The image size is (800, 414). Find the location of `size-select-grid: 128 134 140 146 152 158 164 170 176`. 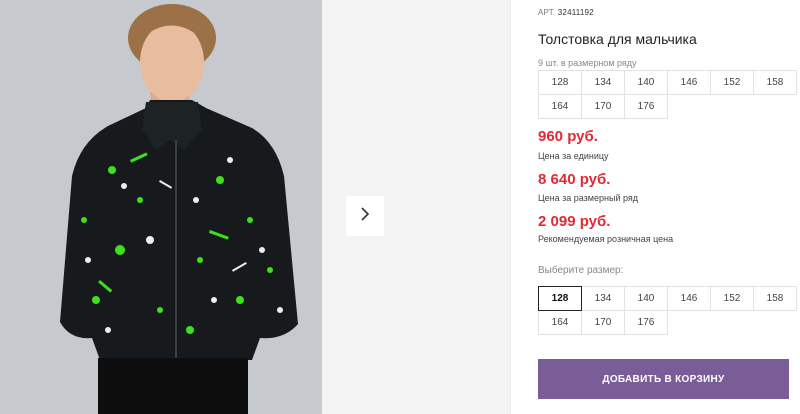

size-select-grid: 128 134 140 146 152 158 164 170 176 is located at coordinates (667, 310).